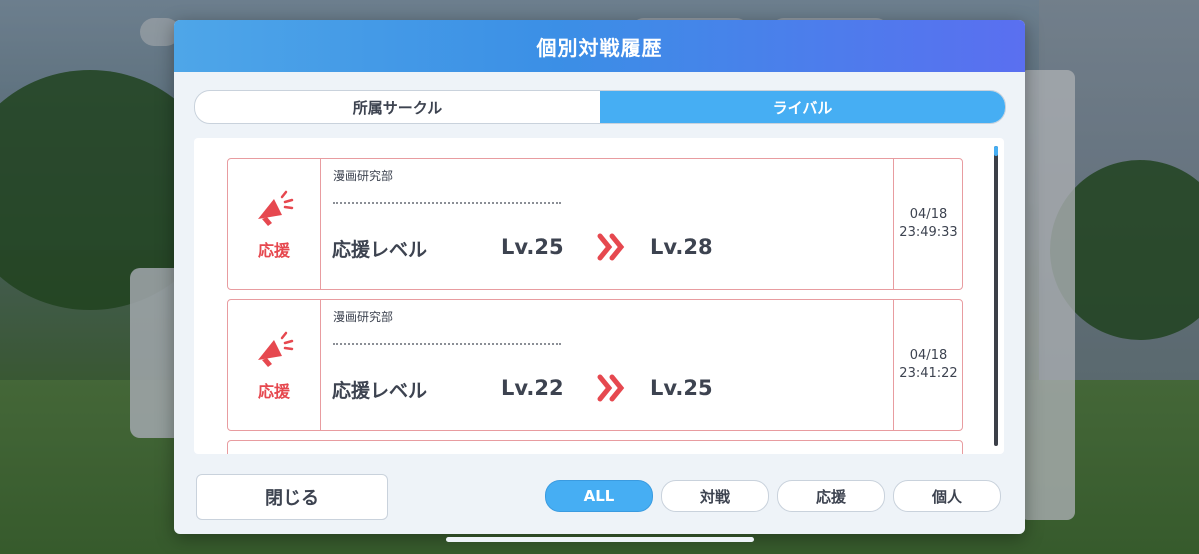  Describe the element at coordinates (947, 496) in the screenshot. I see `filter-individual-button: 個人` at that location.